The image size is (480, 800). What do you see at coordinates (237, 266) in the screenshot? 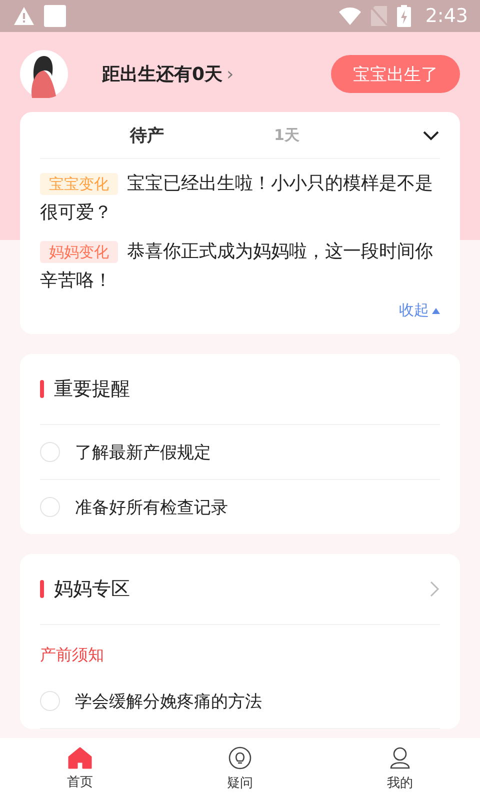
I see `change-text: 妈妈变化 恭喜你正式成为妈妈啦，这一段时间你辛苦咯！` at bounding box center [237, 266].